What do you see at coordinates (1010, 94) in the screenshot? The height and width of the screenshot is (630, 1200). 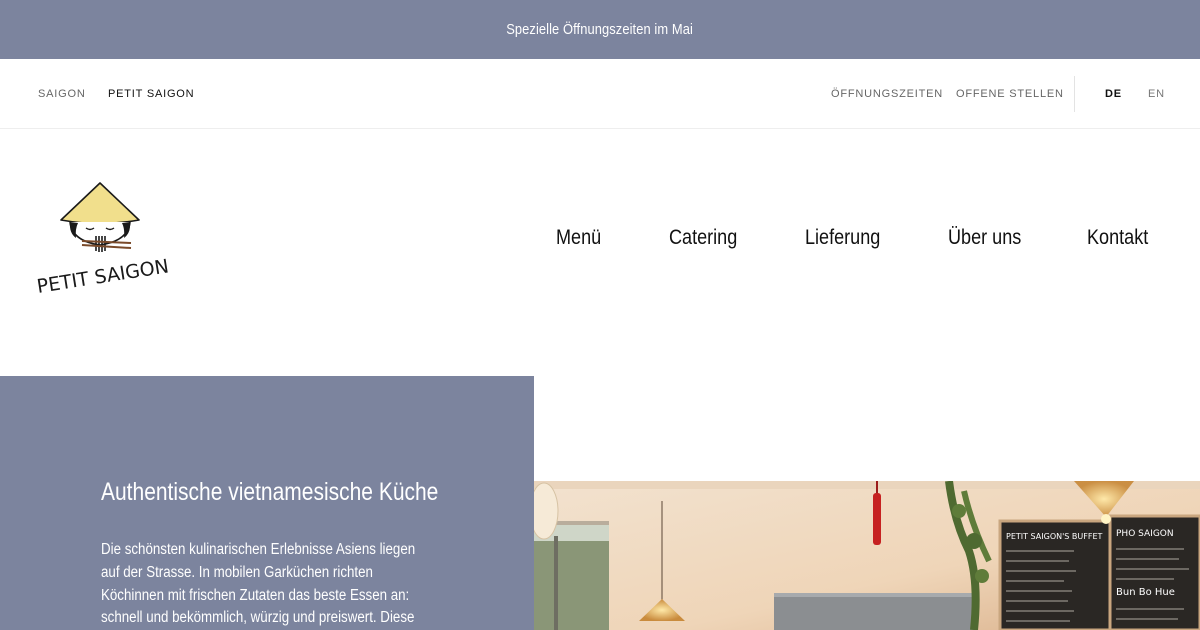 I see `utility-link-jobs: OFFENE STELLEN` at bounding box center [1010, 94].